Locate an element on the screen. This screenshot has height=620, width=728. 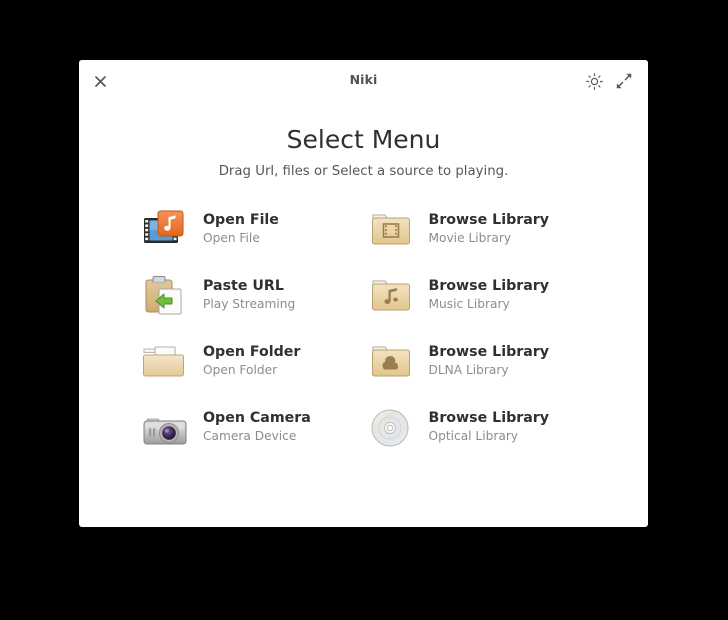
menu-item-optical-library: Browse Library Optical Library is located at coordinates (480, 428).